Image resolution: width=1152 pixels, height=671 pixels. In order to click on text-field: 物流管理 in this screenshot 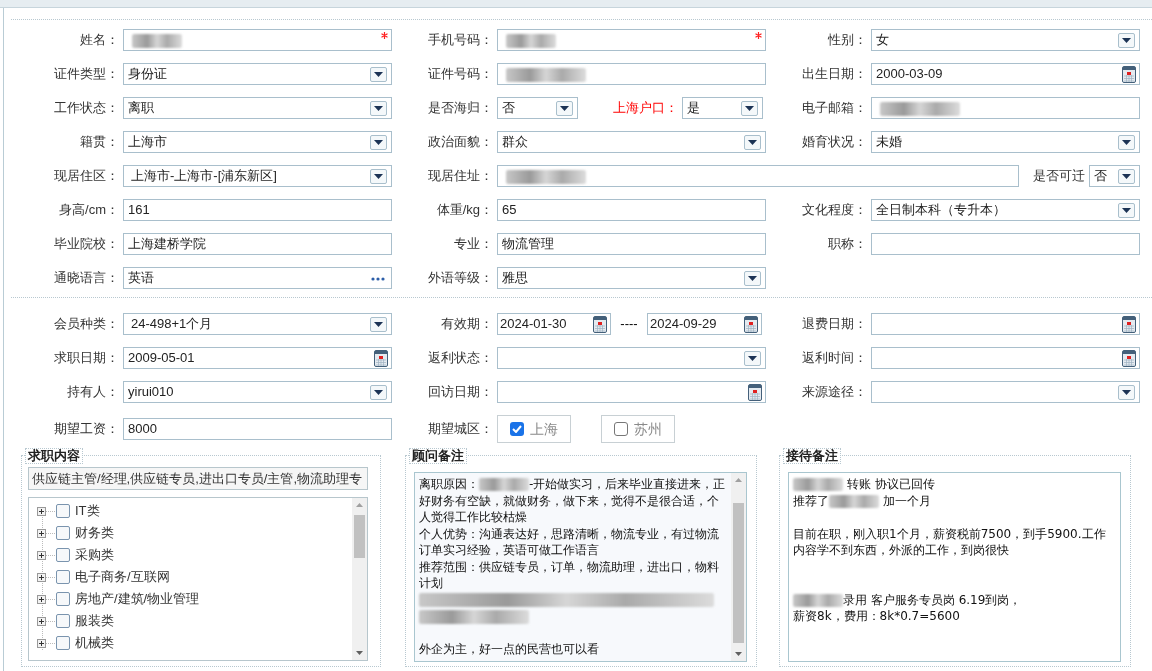, I will do `click(631, 244)`.